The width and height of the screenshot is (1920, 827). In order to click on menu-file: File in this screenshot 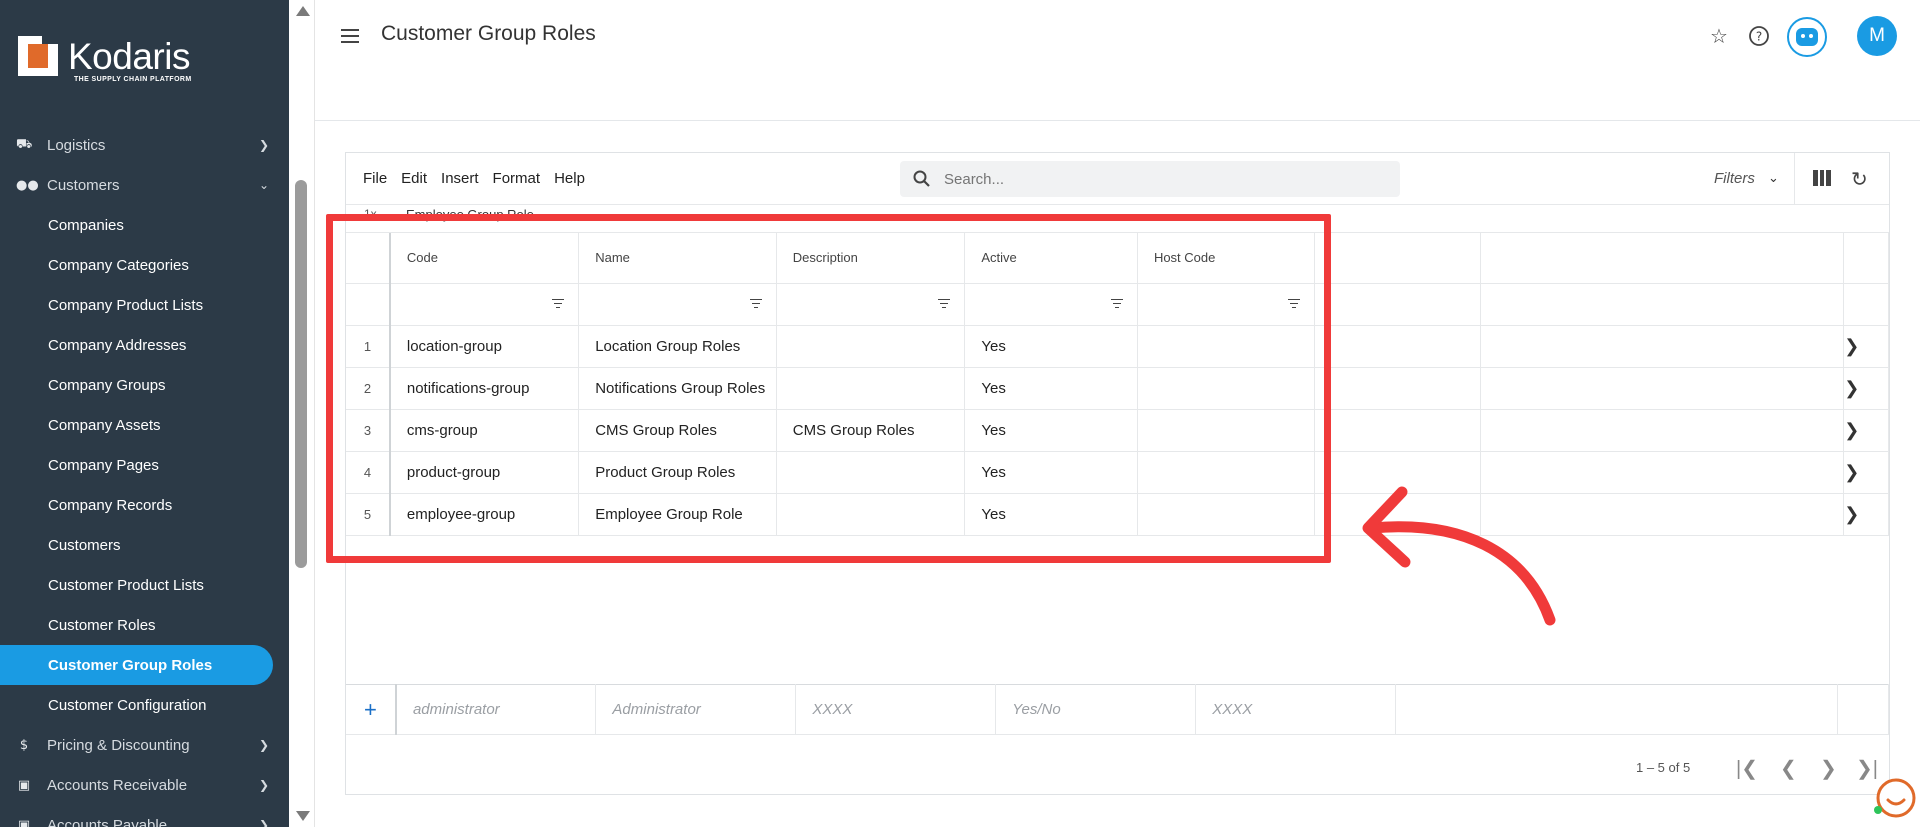, I will do `click(375, 178)`.